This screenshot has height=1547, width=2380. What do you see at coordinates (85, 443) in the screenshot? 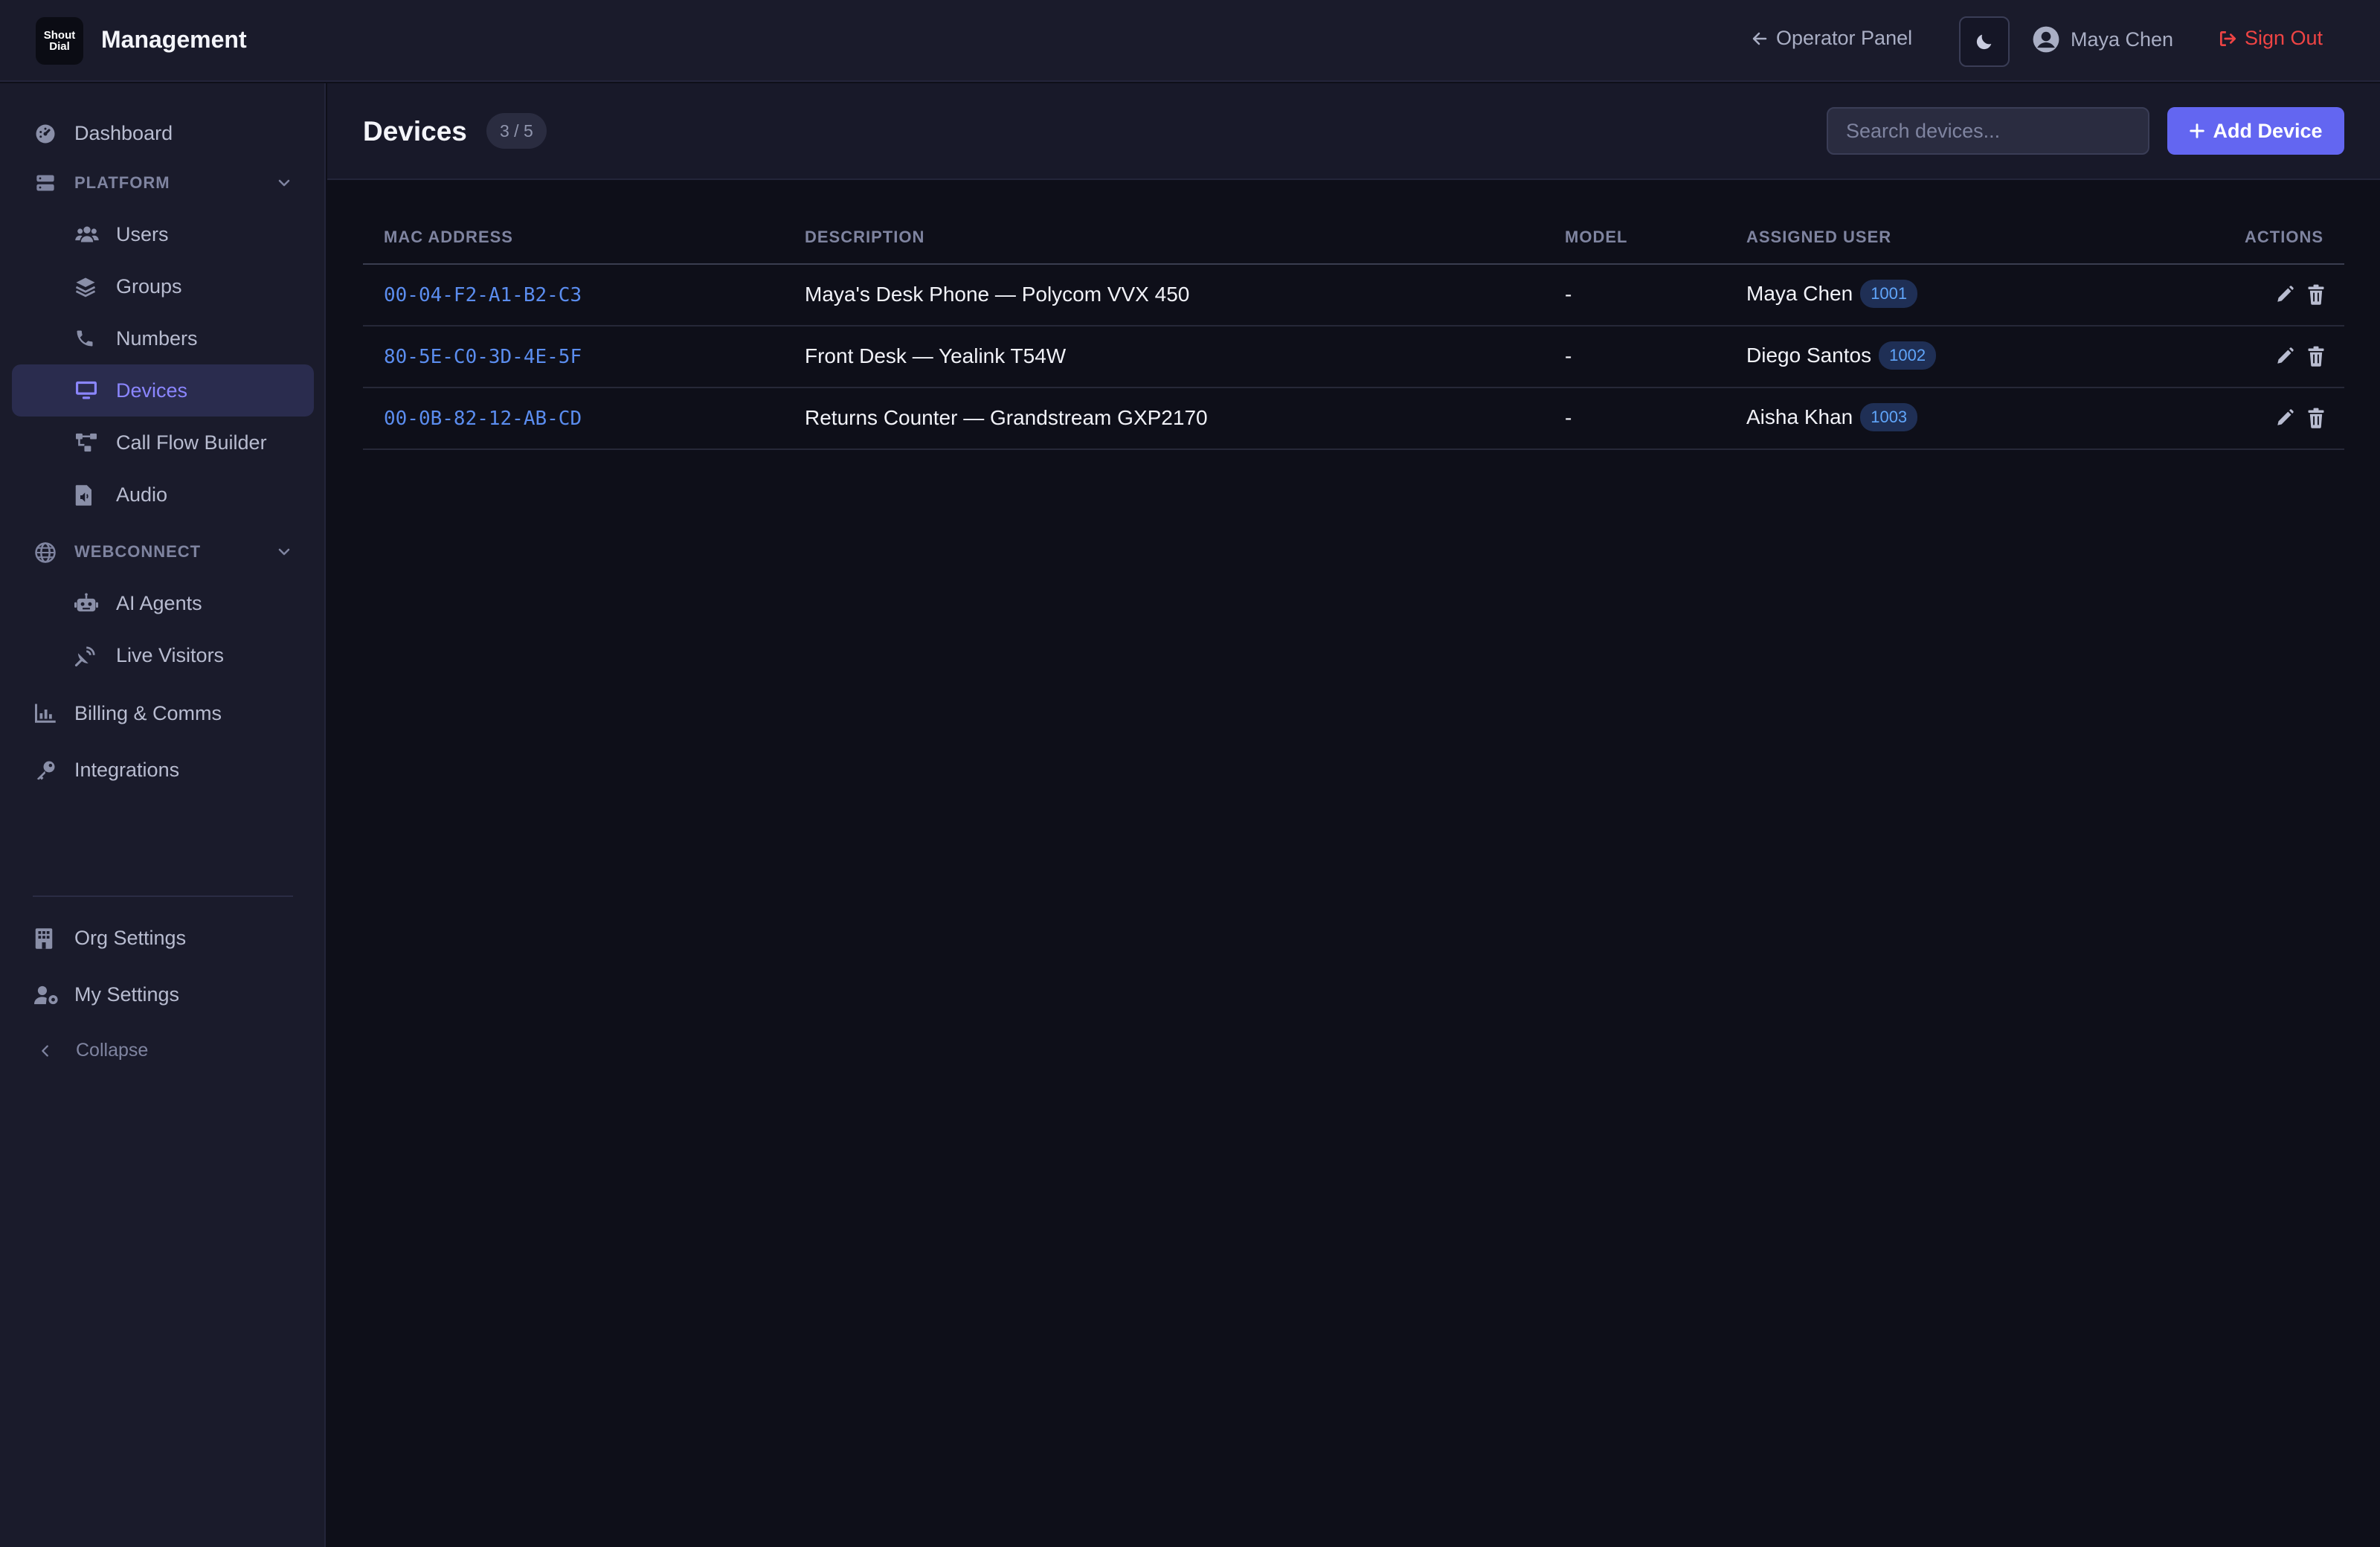
I see `flow-diagram-icon` at bounding box center [85, 443].